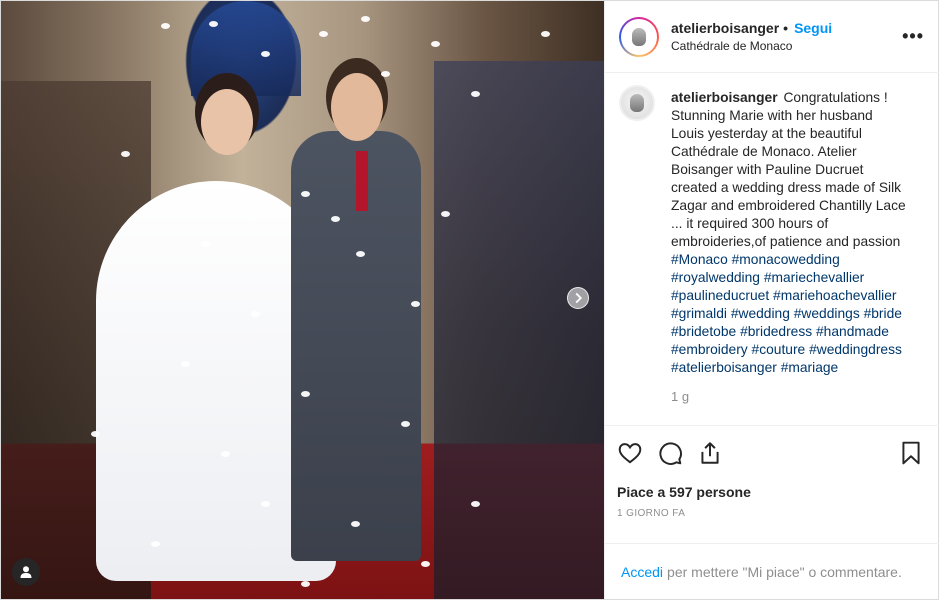 The image size is (939, 600). Describe the element at coordinates (699, 313) in the screenshot. I see `hashtag-link: #grimaldi` at that location.